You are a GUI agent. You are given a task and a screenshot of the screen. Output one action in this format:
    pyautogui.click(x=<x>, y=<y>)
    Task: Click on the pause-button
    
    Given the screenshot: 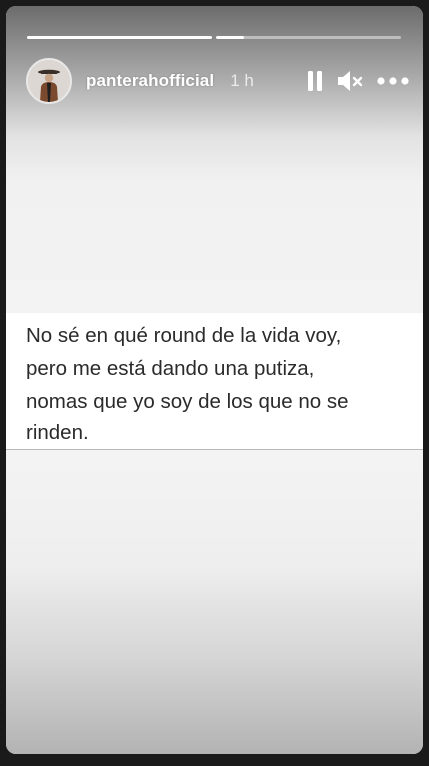 What is the action you would take?
    pyautogui.click(x=315, y=81)
    